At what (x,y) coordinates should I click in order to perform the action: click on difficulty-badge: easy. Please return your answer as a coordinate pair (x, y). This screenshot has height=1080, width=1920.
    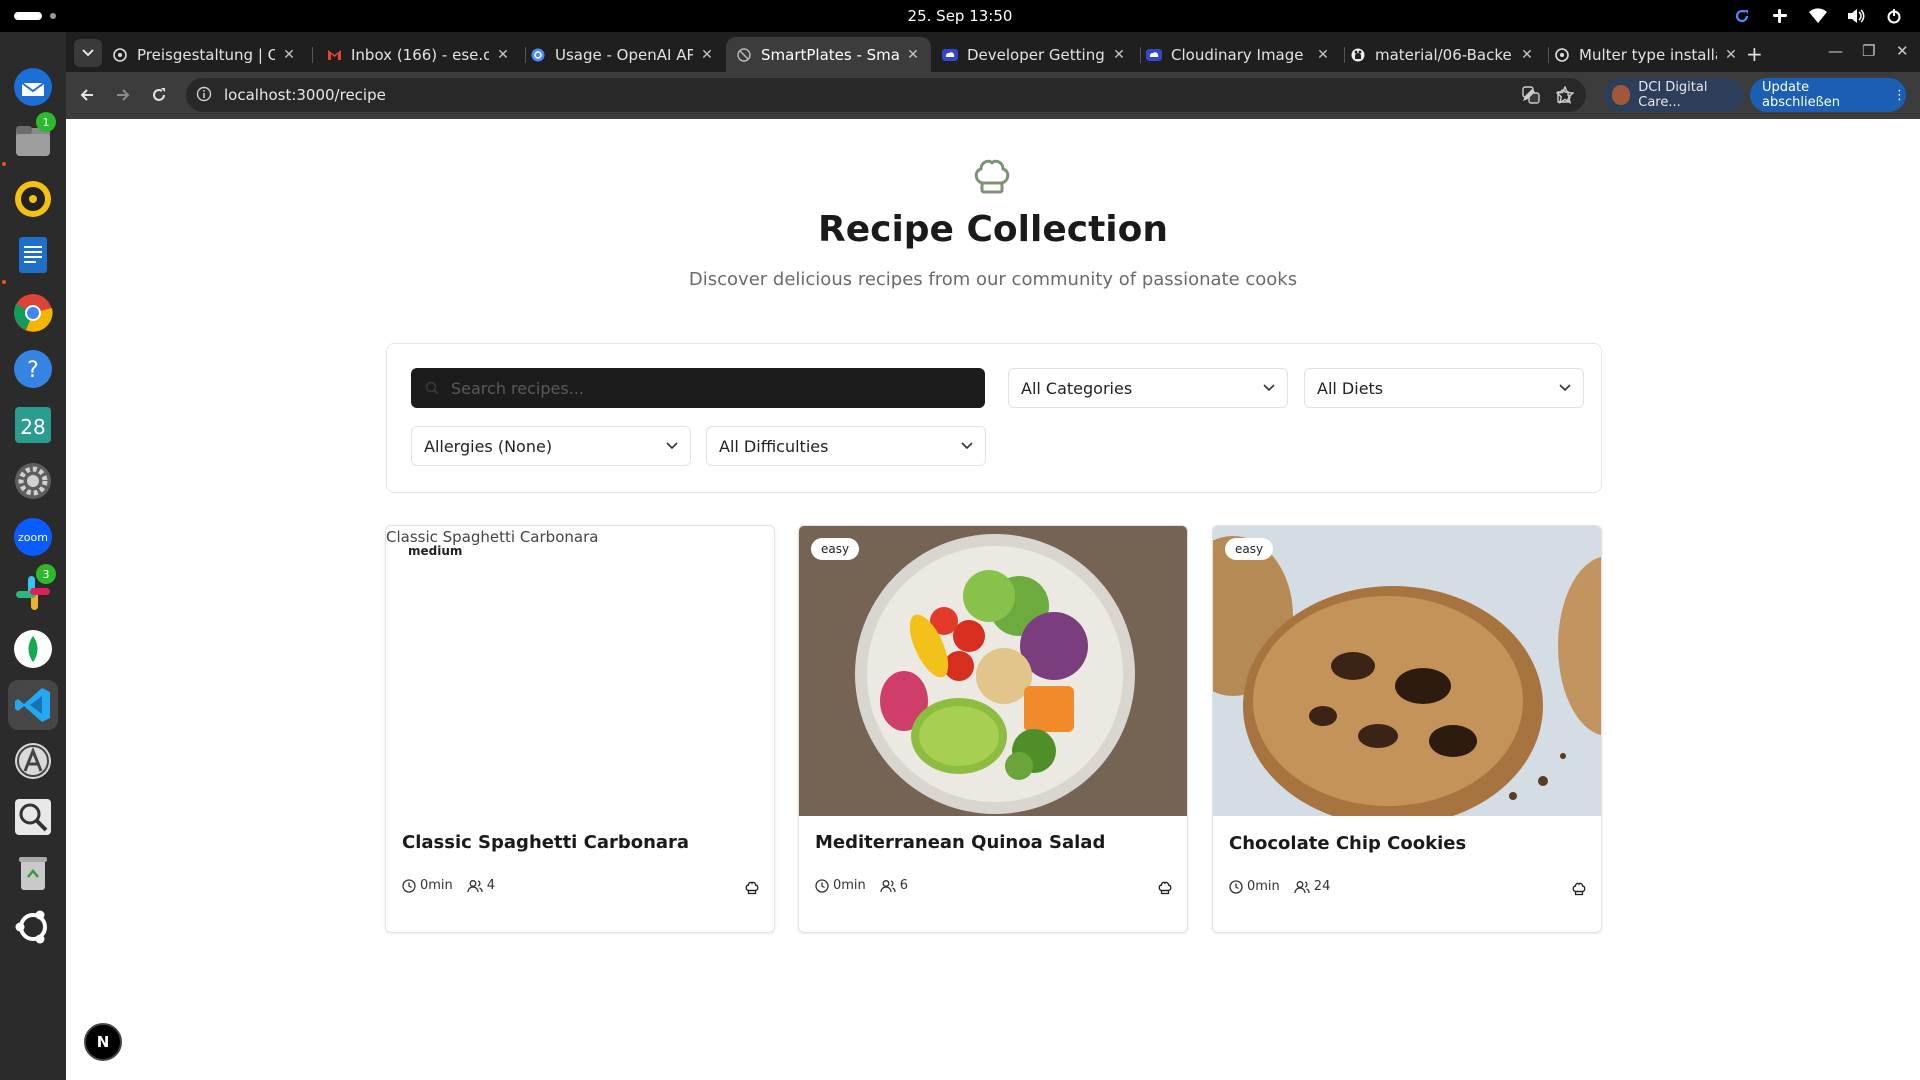
    Looking at the image, I should click on (835, 549).